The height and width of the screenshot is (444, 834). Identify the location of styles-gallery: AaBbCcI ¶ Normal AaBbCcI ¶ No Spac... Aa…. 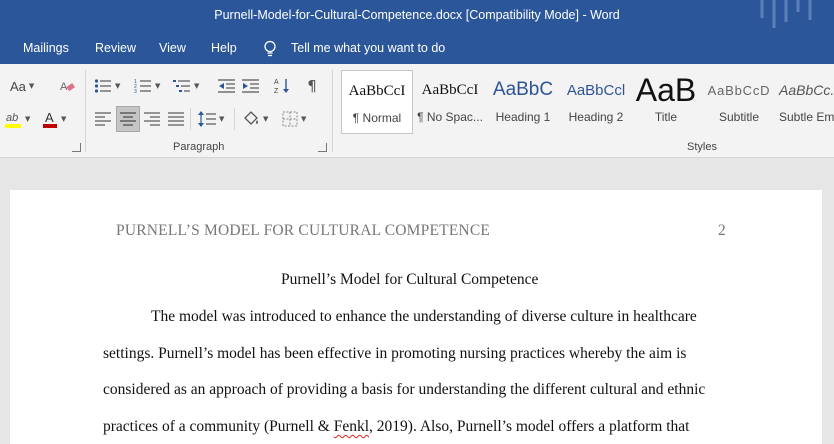
(587, 102).